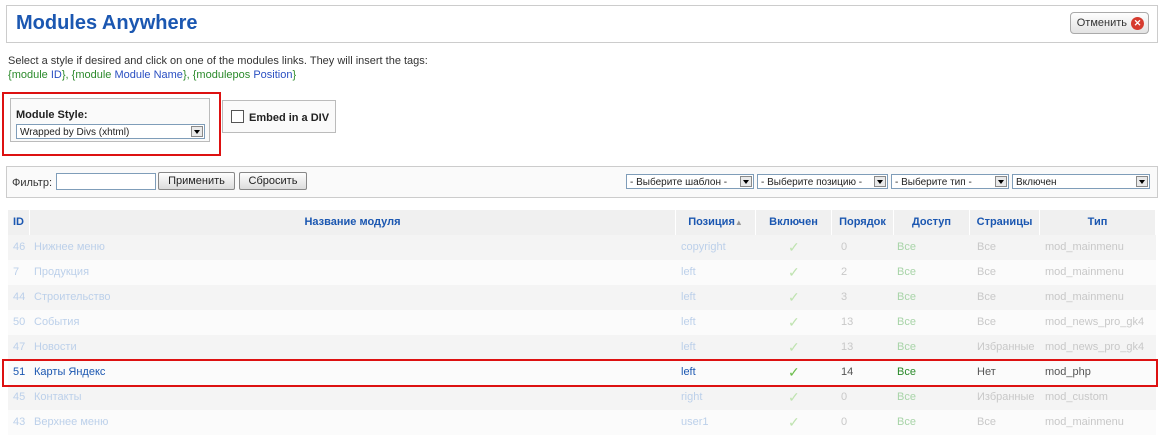  What do you see at coordinates (691, 397) in the screenshot?
I see `row-position: right` at bounding box center [691, 397].